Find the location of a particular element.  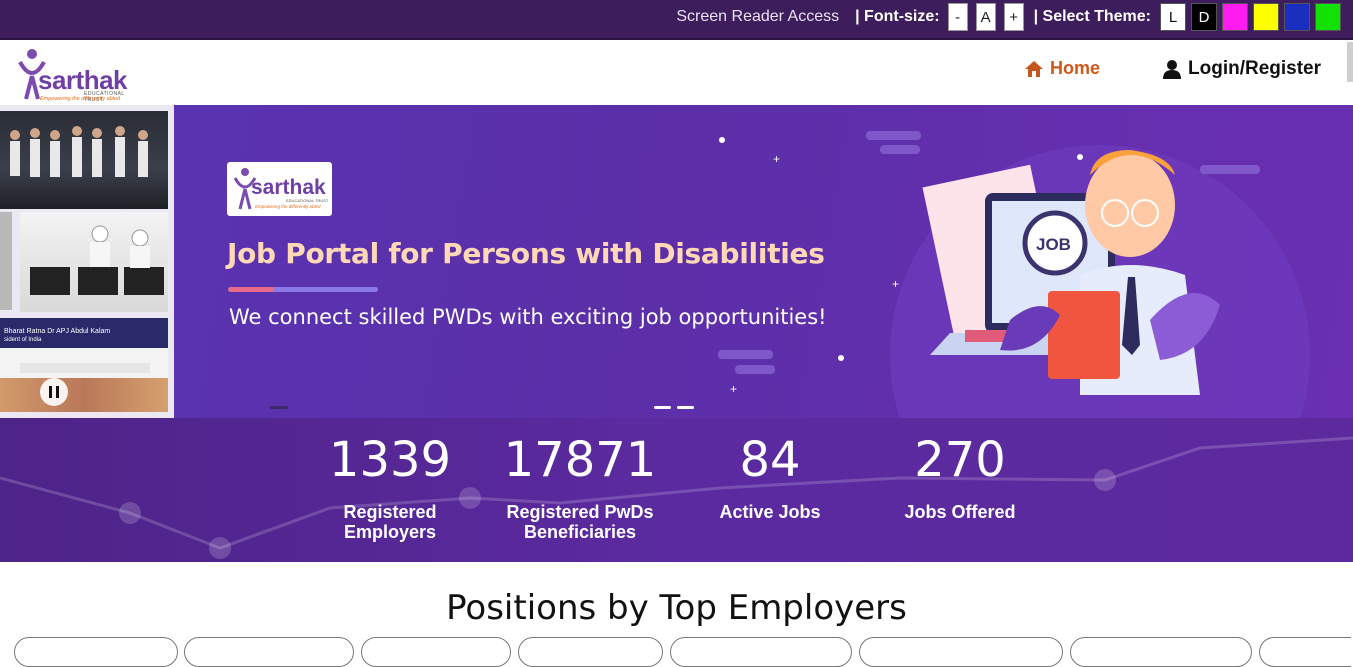

stat-registered-pwds: 17871 Registered PwDs Beneficiaries is located at coordinates (580, 487).